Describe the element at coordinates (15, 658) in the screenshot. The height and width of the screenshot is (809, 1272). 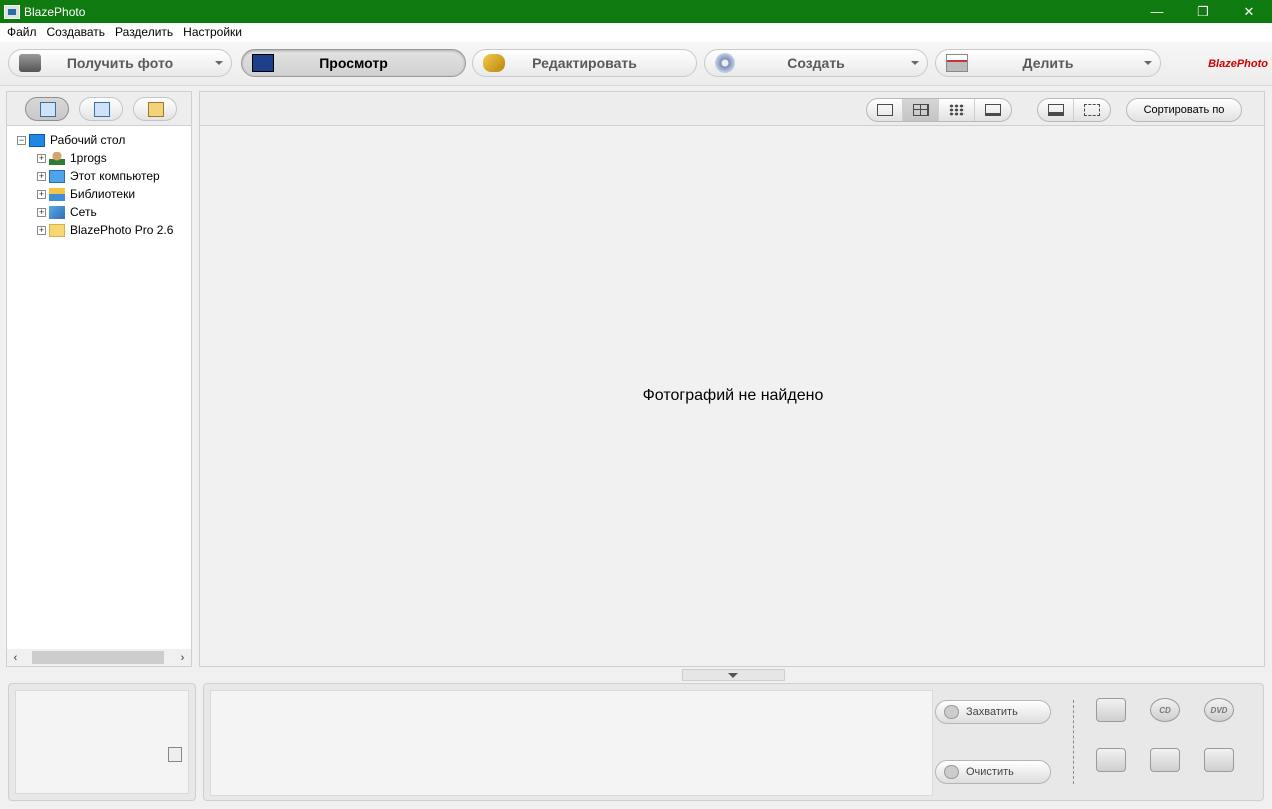
I see `scroll-left-icon: ‹` at that location.